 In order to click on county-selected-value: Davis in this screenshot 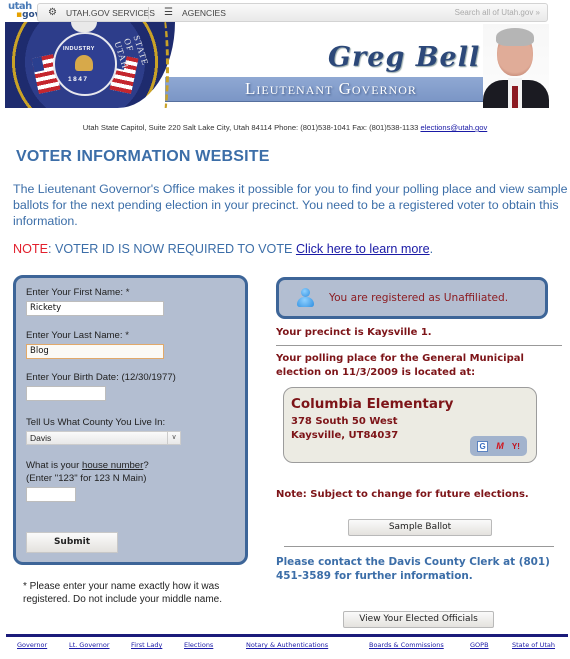, I will do `click(41, 438)`.